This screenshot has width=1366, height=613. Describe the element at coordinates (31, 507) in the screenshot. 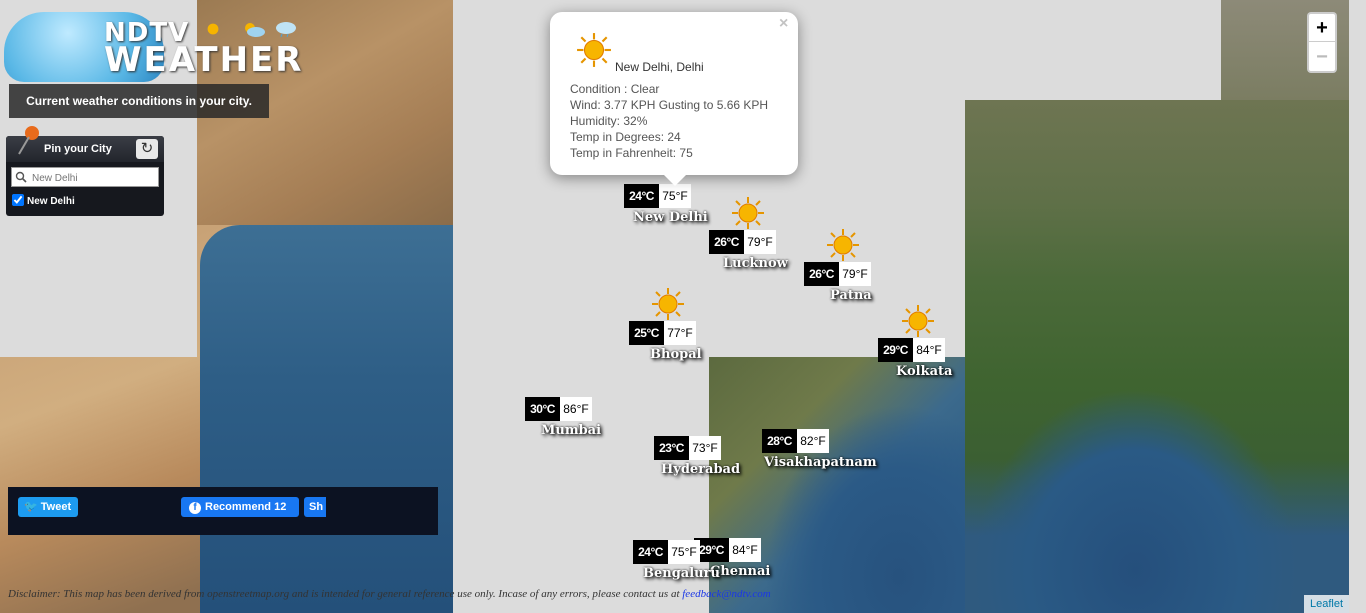

I see `twitter-bird-icon: 🐦` at that location.